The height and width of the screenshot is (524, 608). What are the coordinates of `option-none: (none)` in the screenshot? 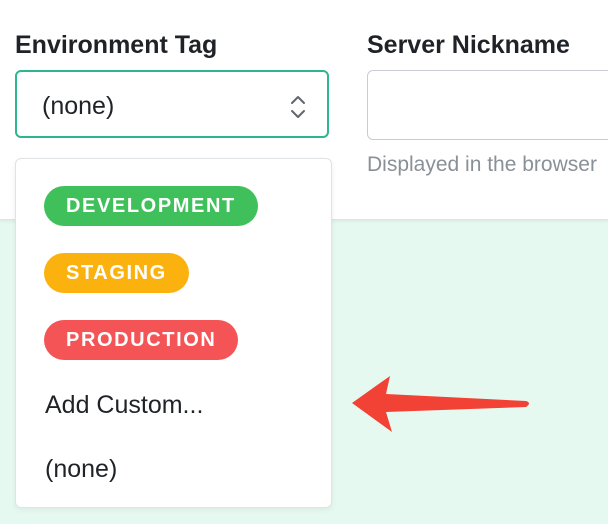 It's located at (81, 469).